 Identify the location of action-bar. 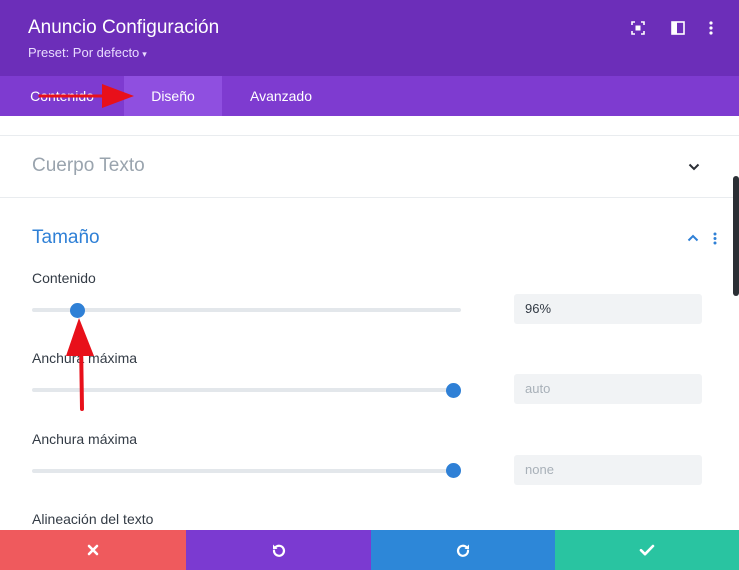
(369, 550).